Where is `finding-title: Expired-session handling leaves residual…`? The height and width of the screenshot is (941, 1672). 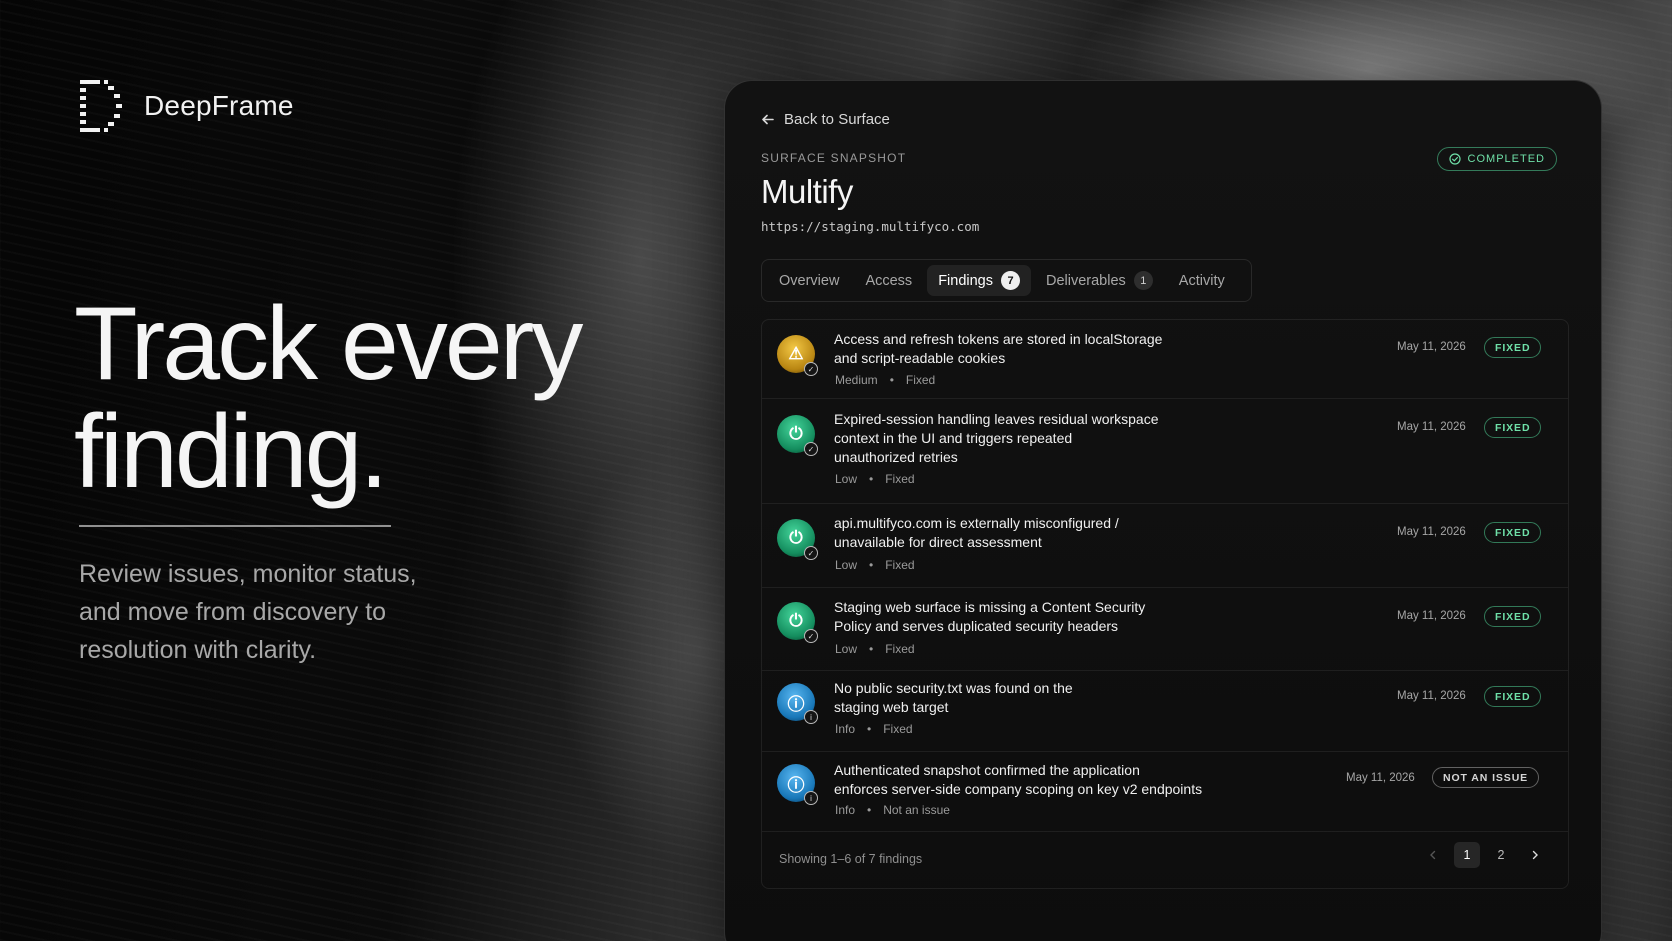
finding-title: Expired-session handling leaves residual… is located at coordinates (996, 438).